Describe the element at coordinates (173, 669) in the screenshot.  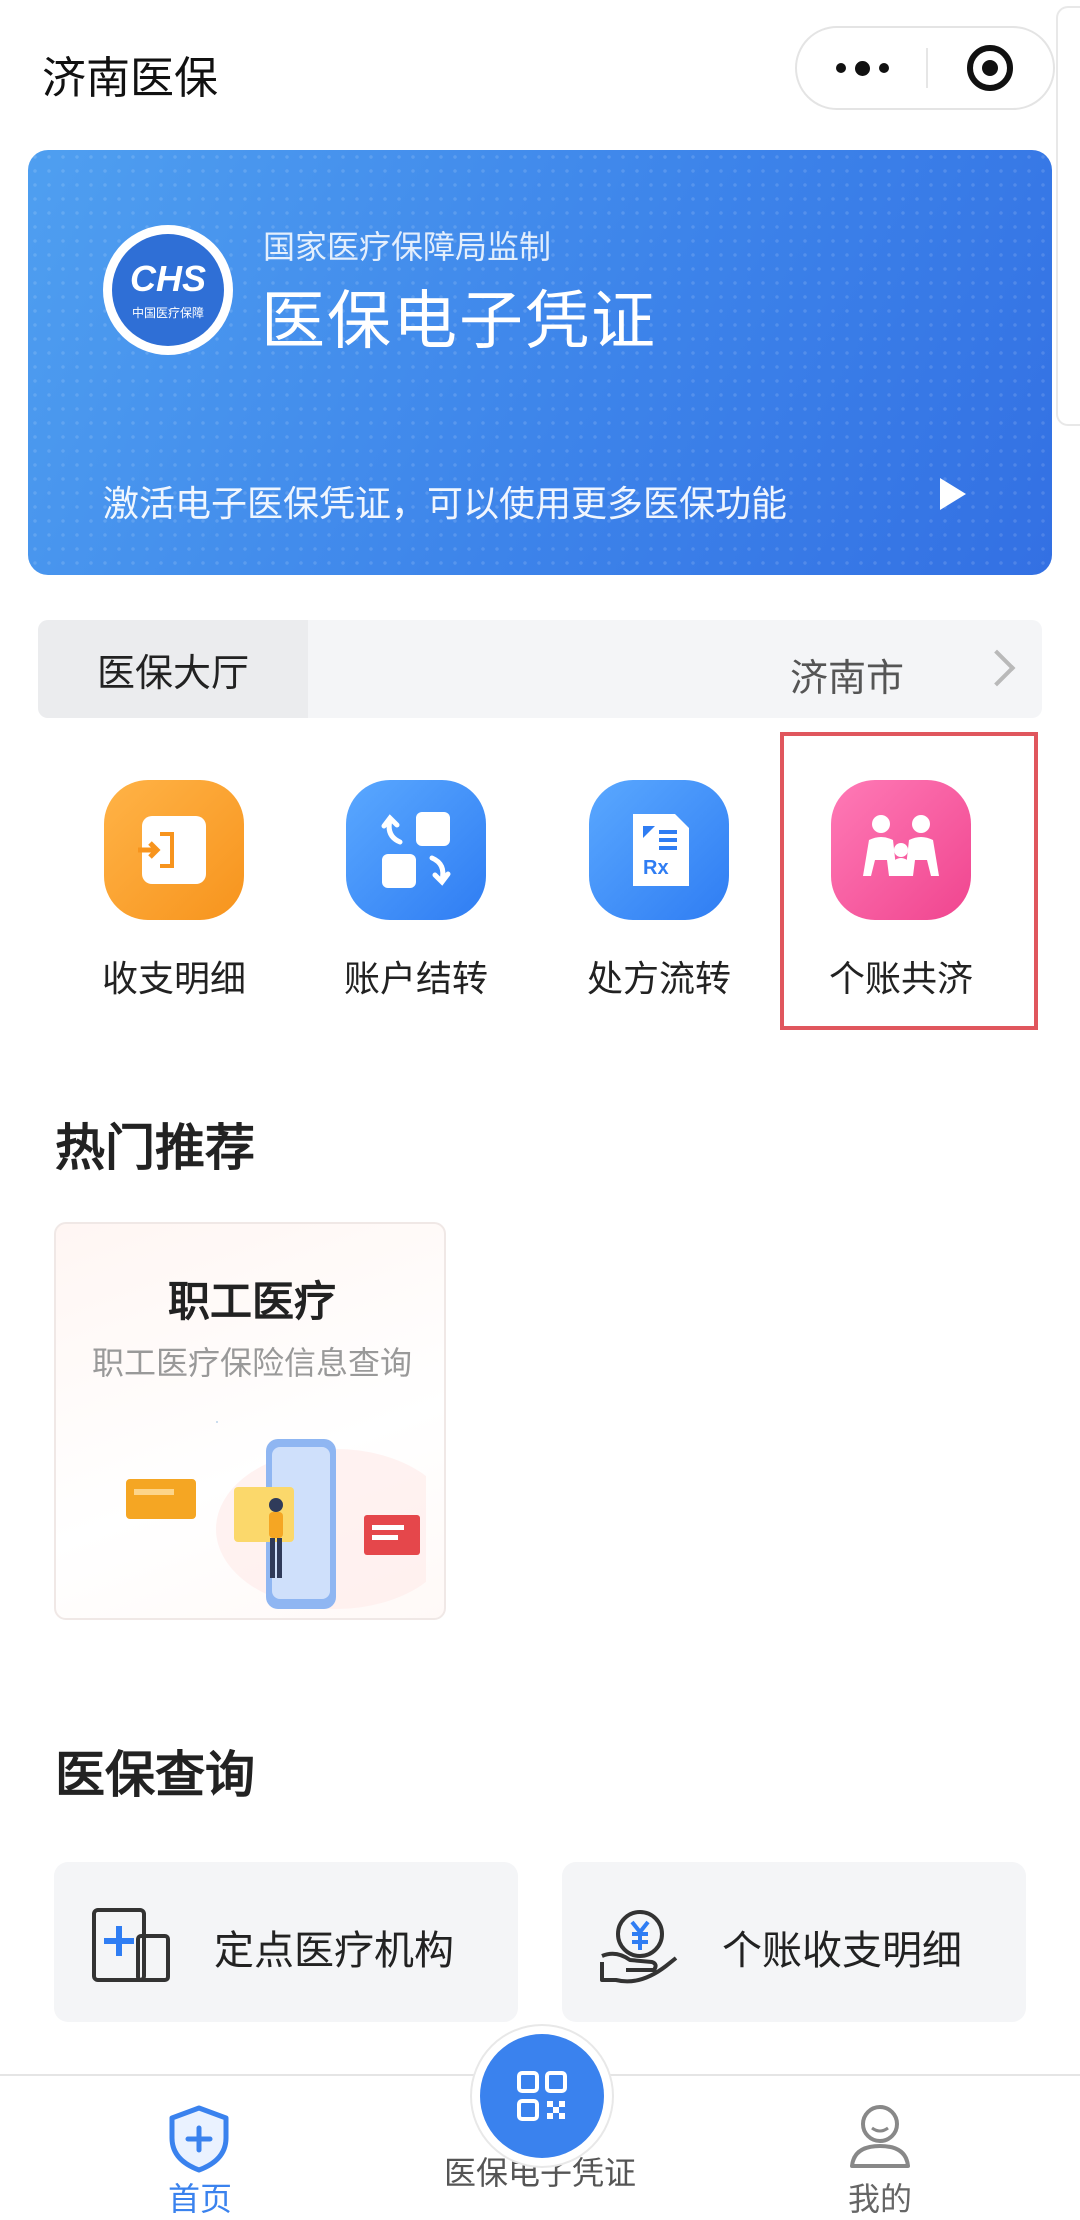
I see `hall-tab: 医保大厅` at that location.